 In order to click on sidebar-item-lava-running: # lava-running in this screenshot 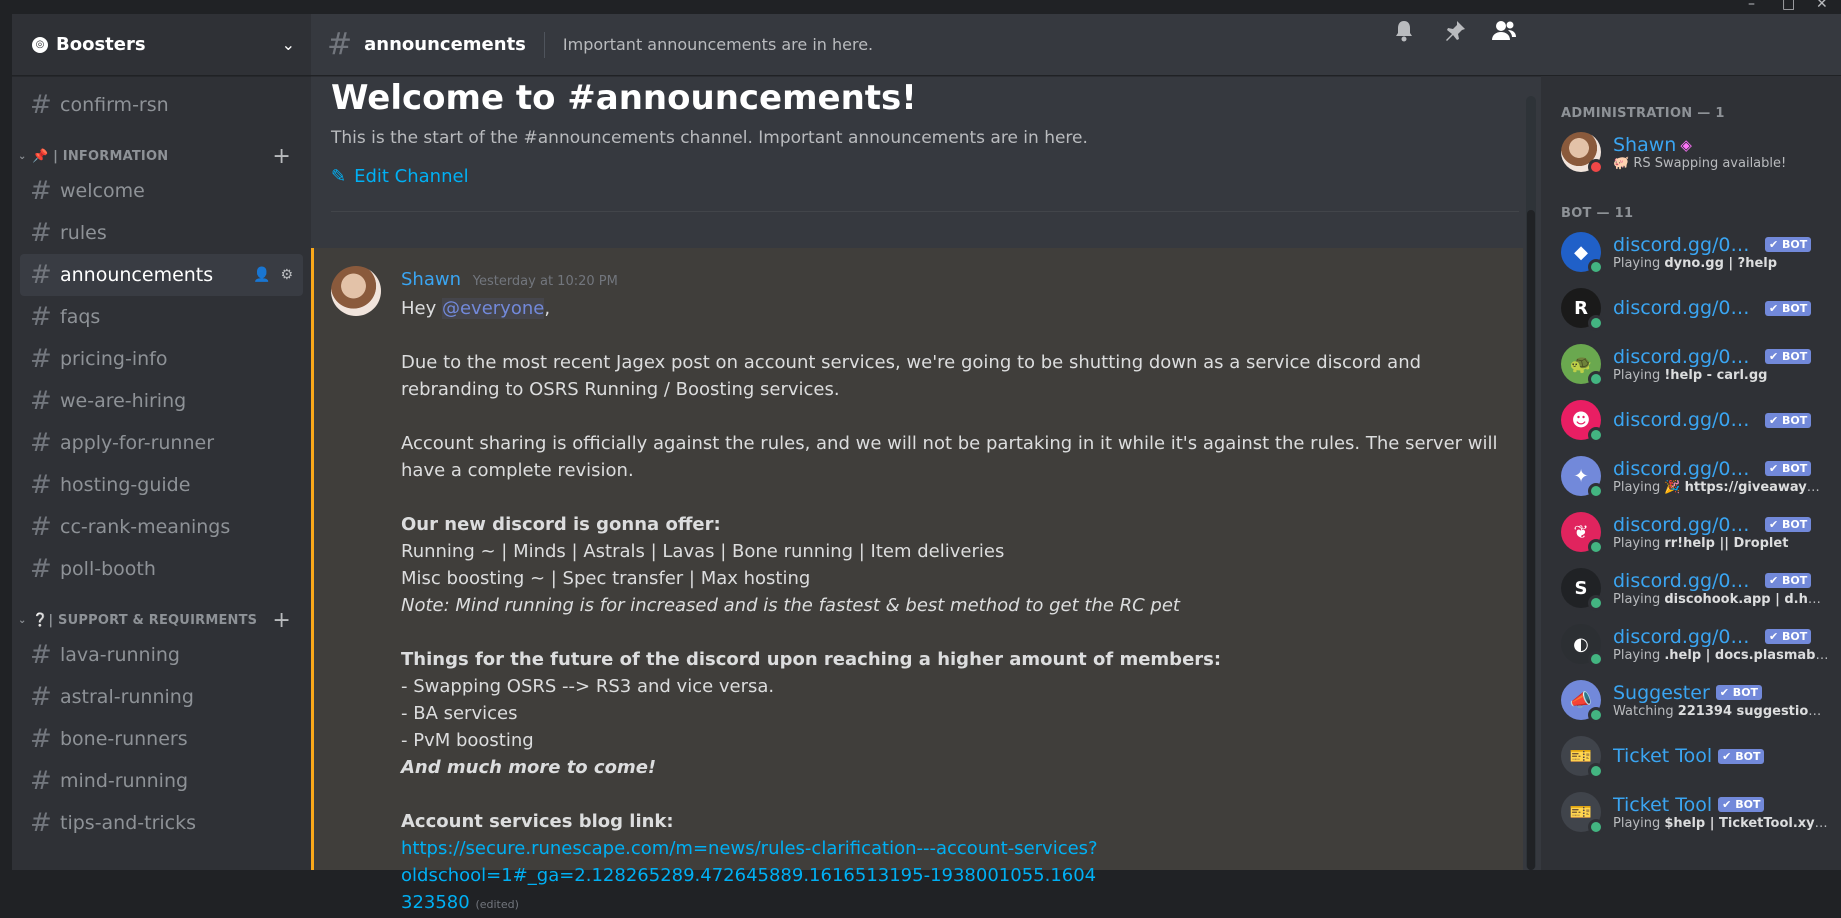, I will do `click(161, 655)`.